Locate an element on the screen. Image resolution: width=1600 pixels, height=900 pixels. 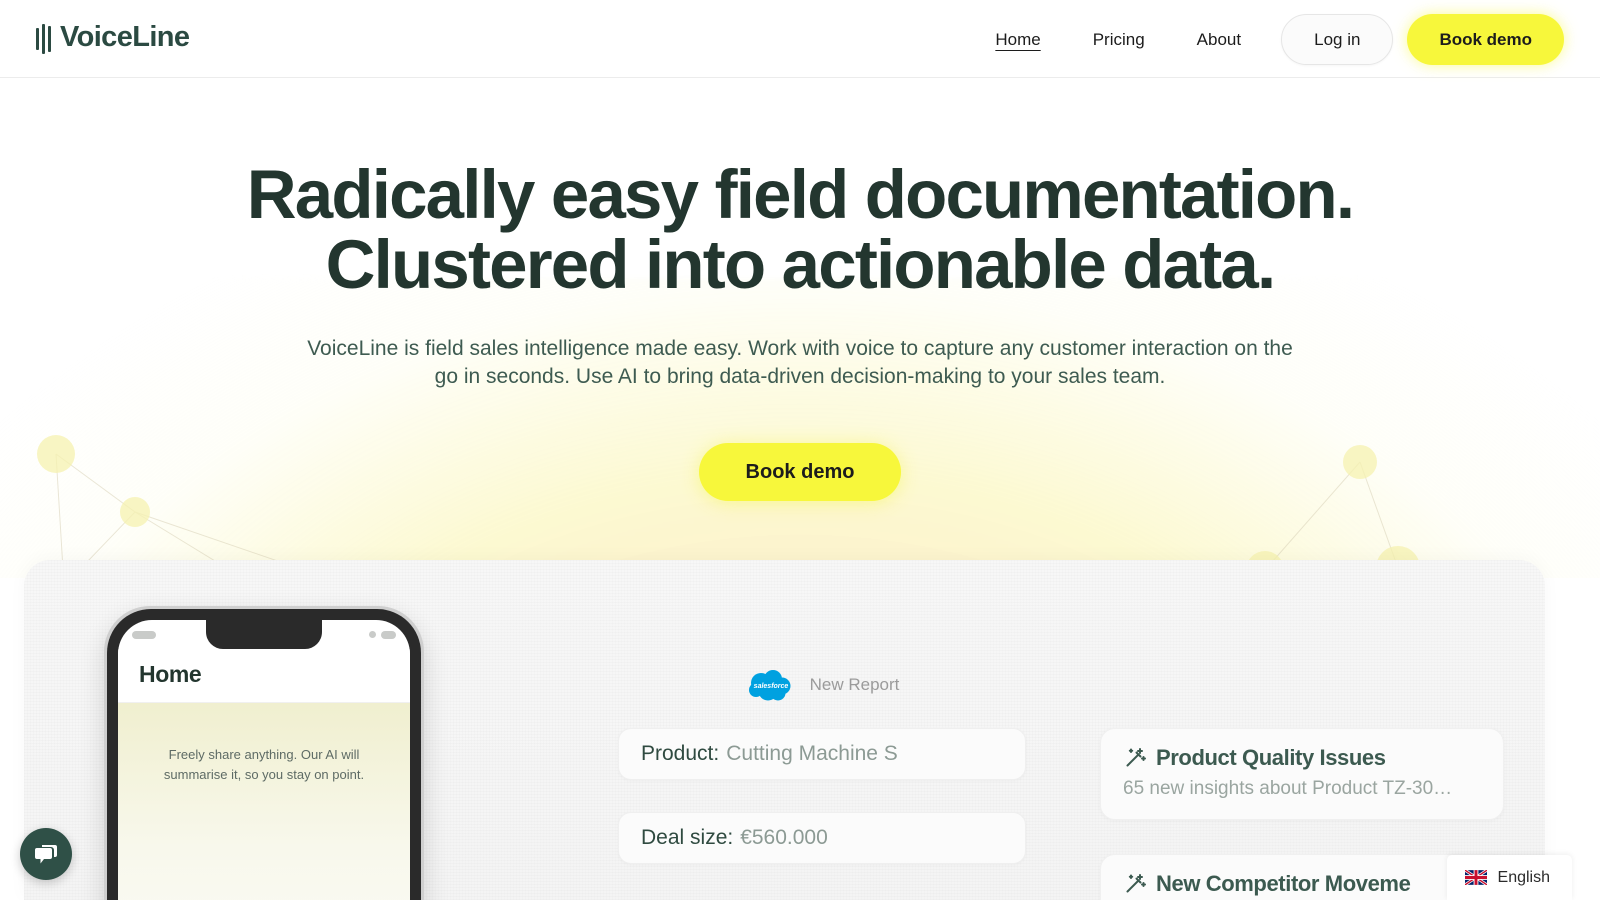
login-button: Log in is located at coordinates (1337, 39).